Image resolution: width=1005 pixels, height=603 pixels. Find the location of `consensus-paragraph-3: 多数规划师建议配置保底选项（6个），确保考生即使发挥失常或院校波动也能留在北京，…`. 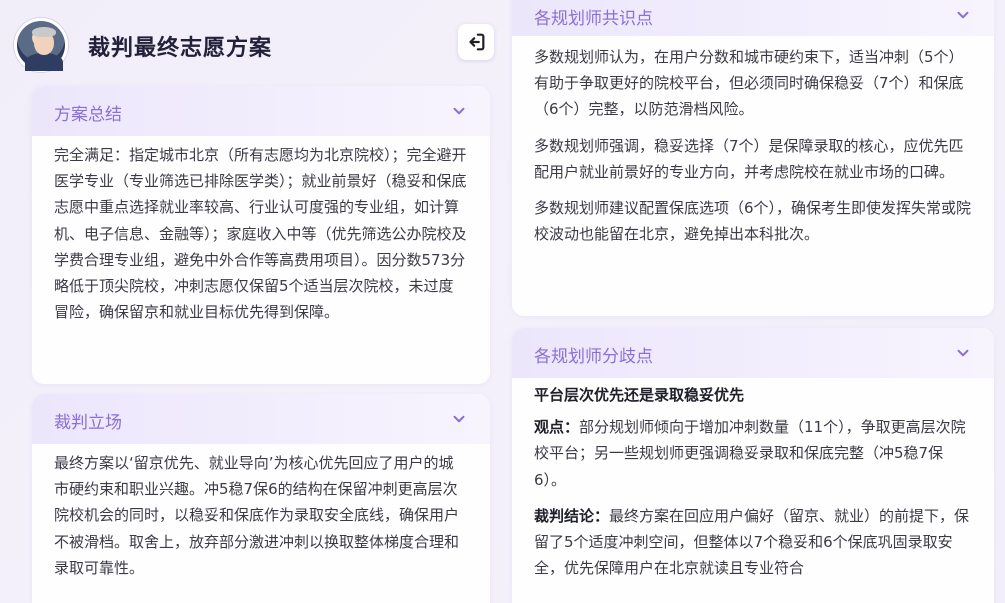

consensus-paragraph-3: 多数规划师建议配置保底选项（6个），确保考生即使发挥失常或院校波动也能留在北京，… is located at coordinates (753, 221).